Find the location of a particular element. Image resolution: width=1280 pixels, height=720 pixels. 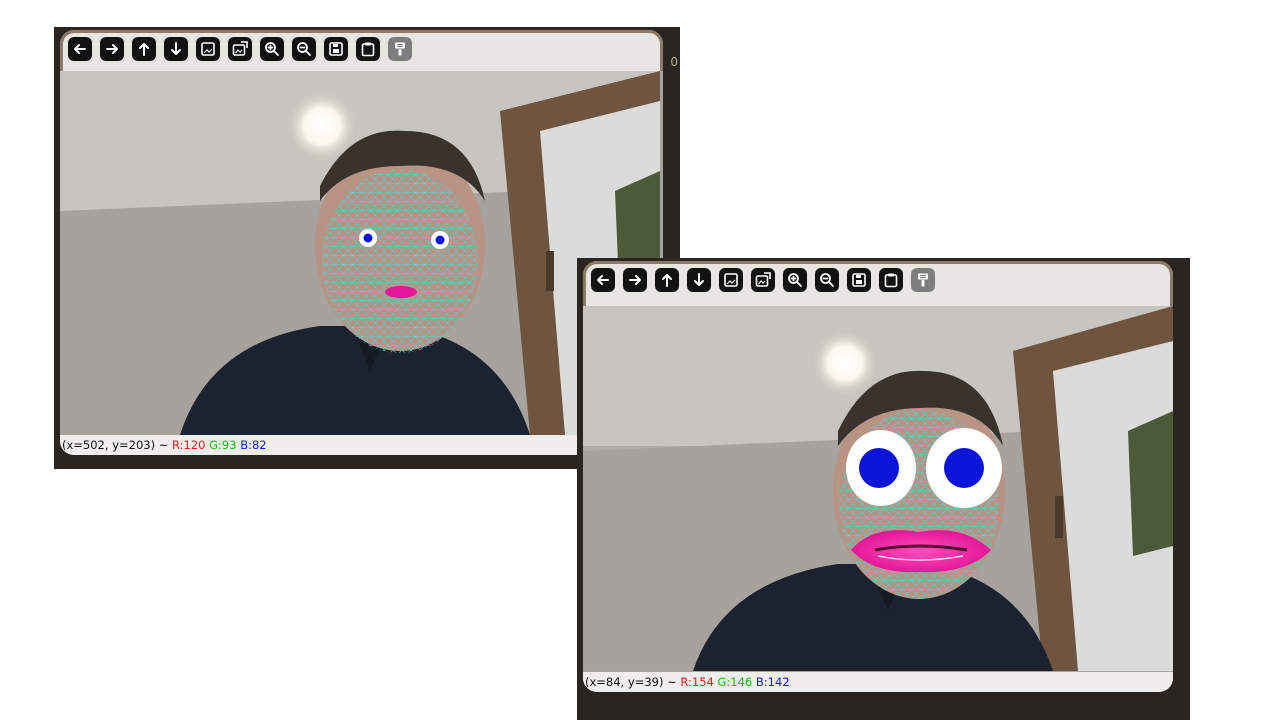

cursor-coordinates: (x=84, y=39) ~ is located at coordinates (631, 682).